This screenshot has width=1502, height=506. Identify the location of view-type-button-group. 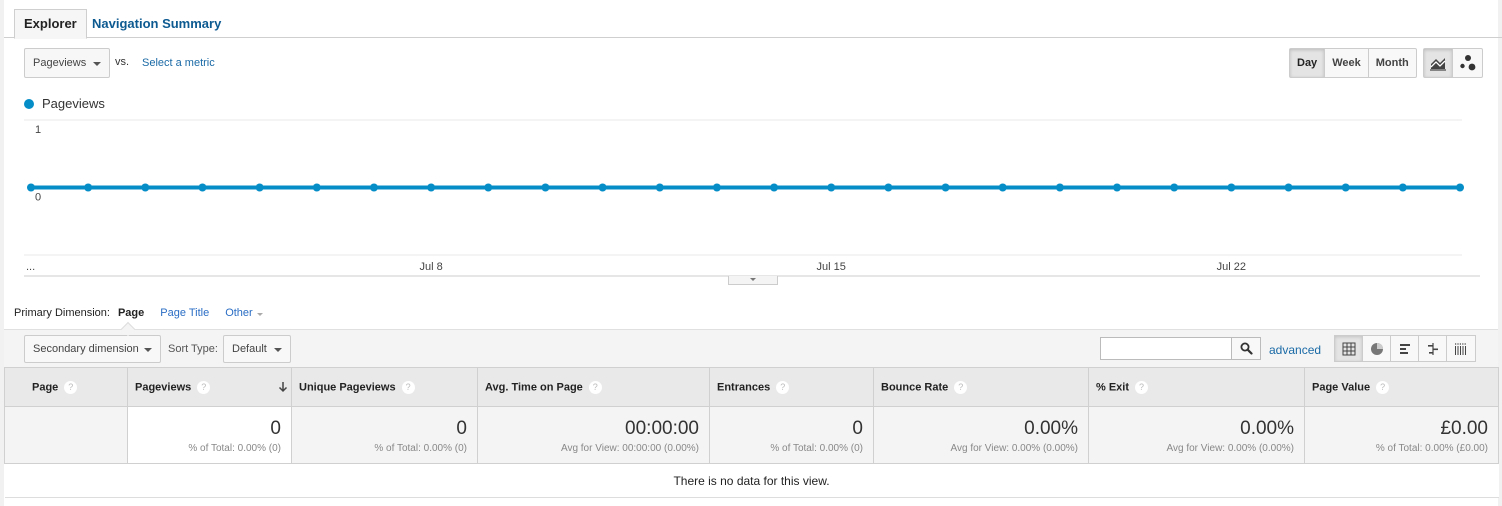
(1405, 348).